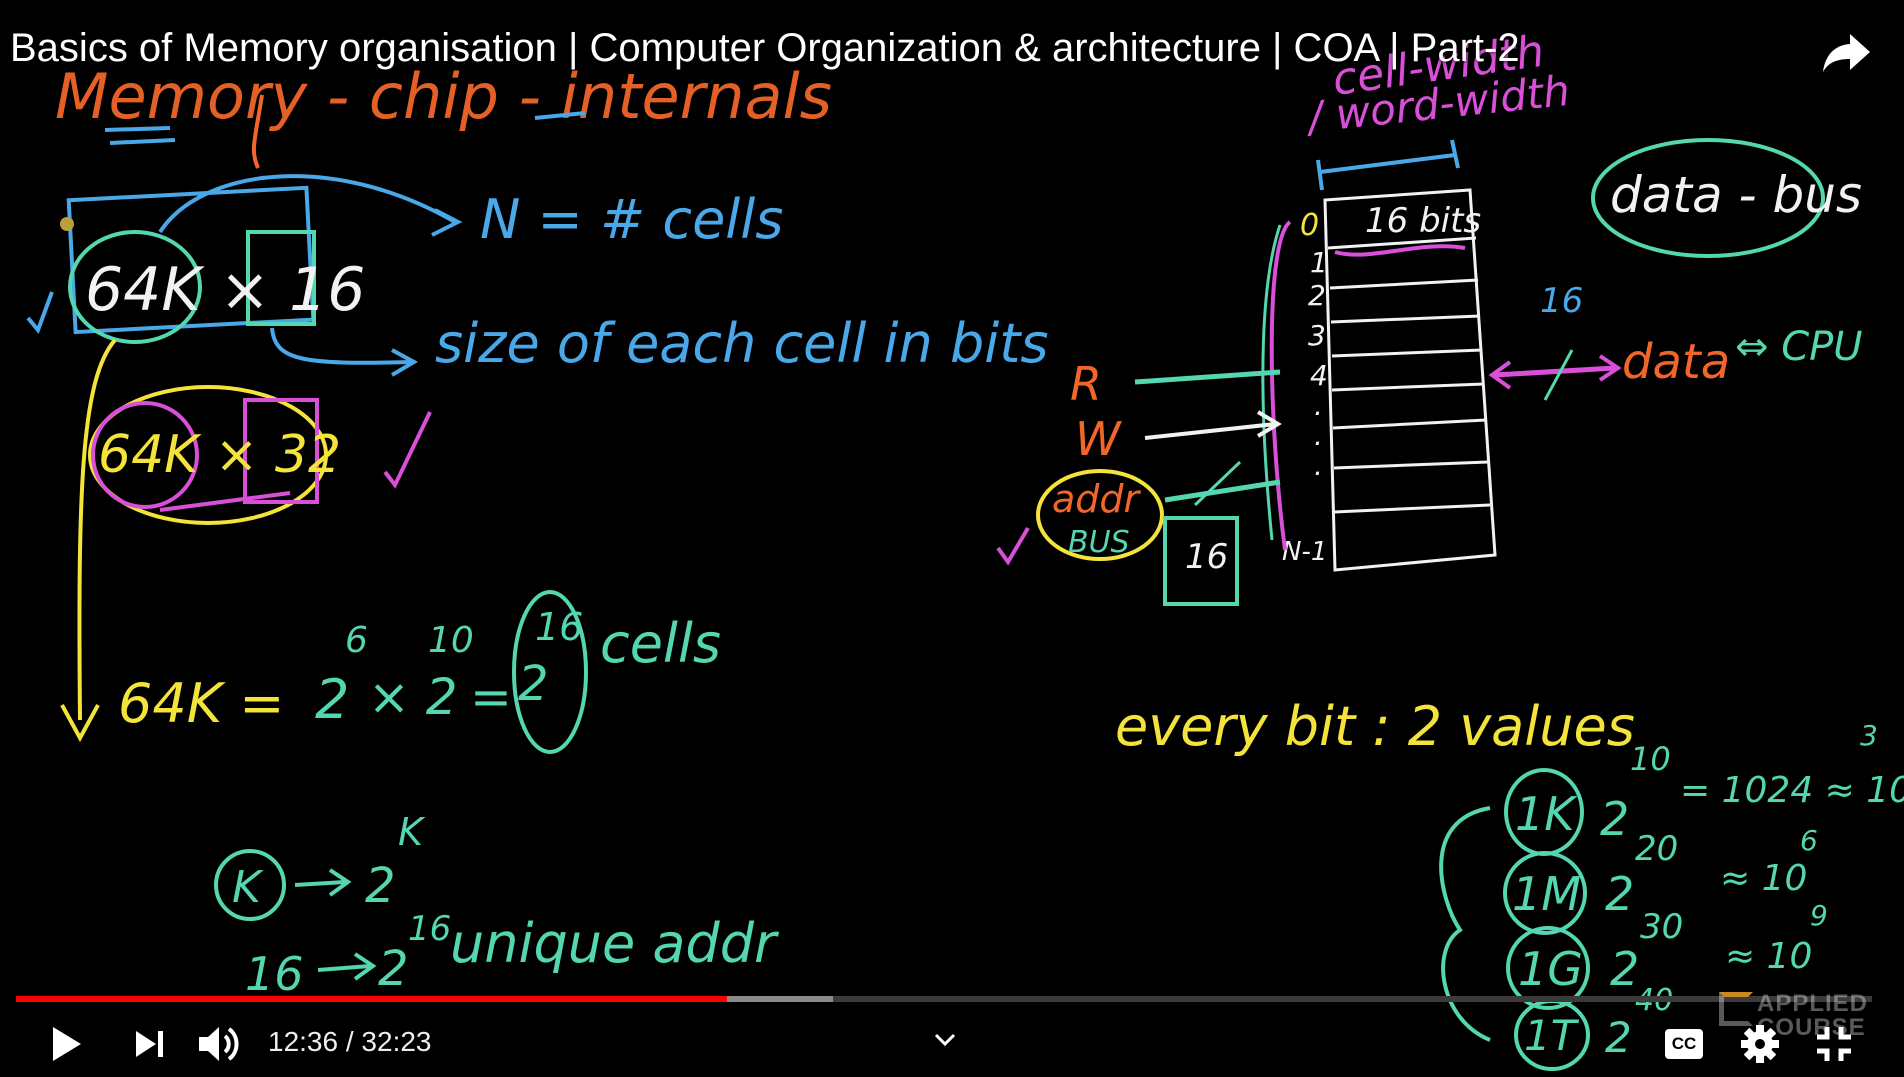  Describe the element at coordinates (274, 974) in the screenshot. I see `unique-16: 16` at that location.